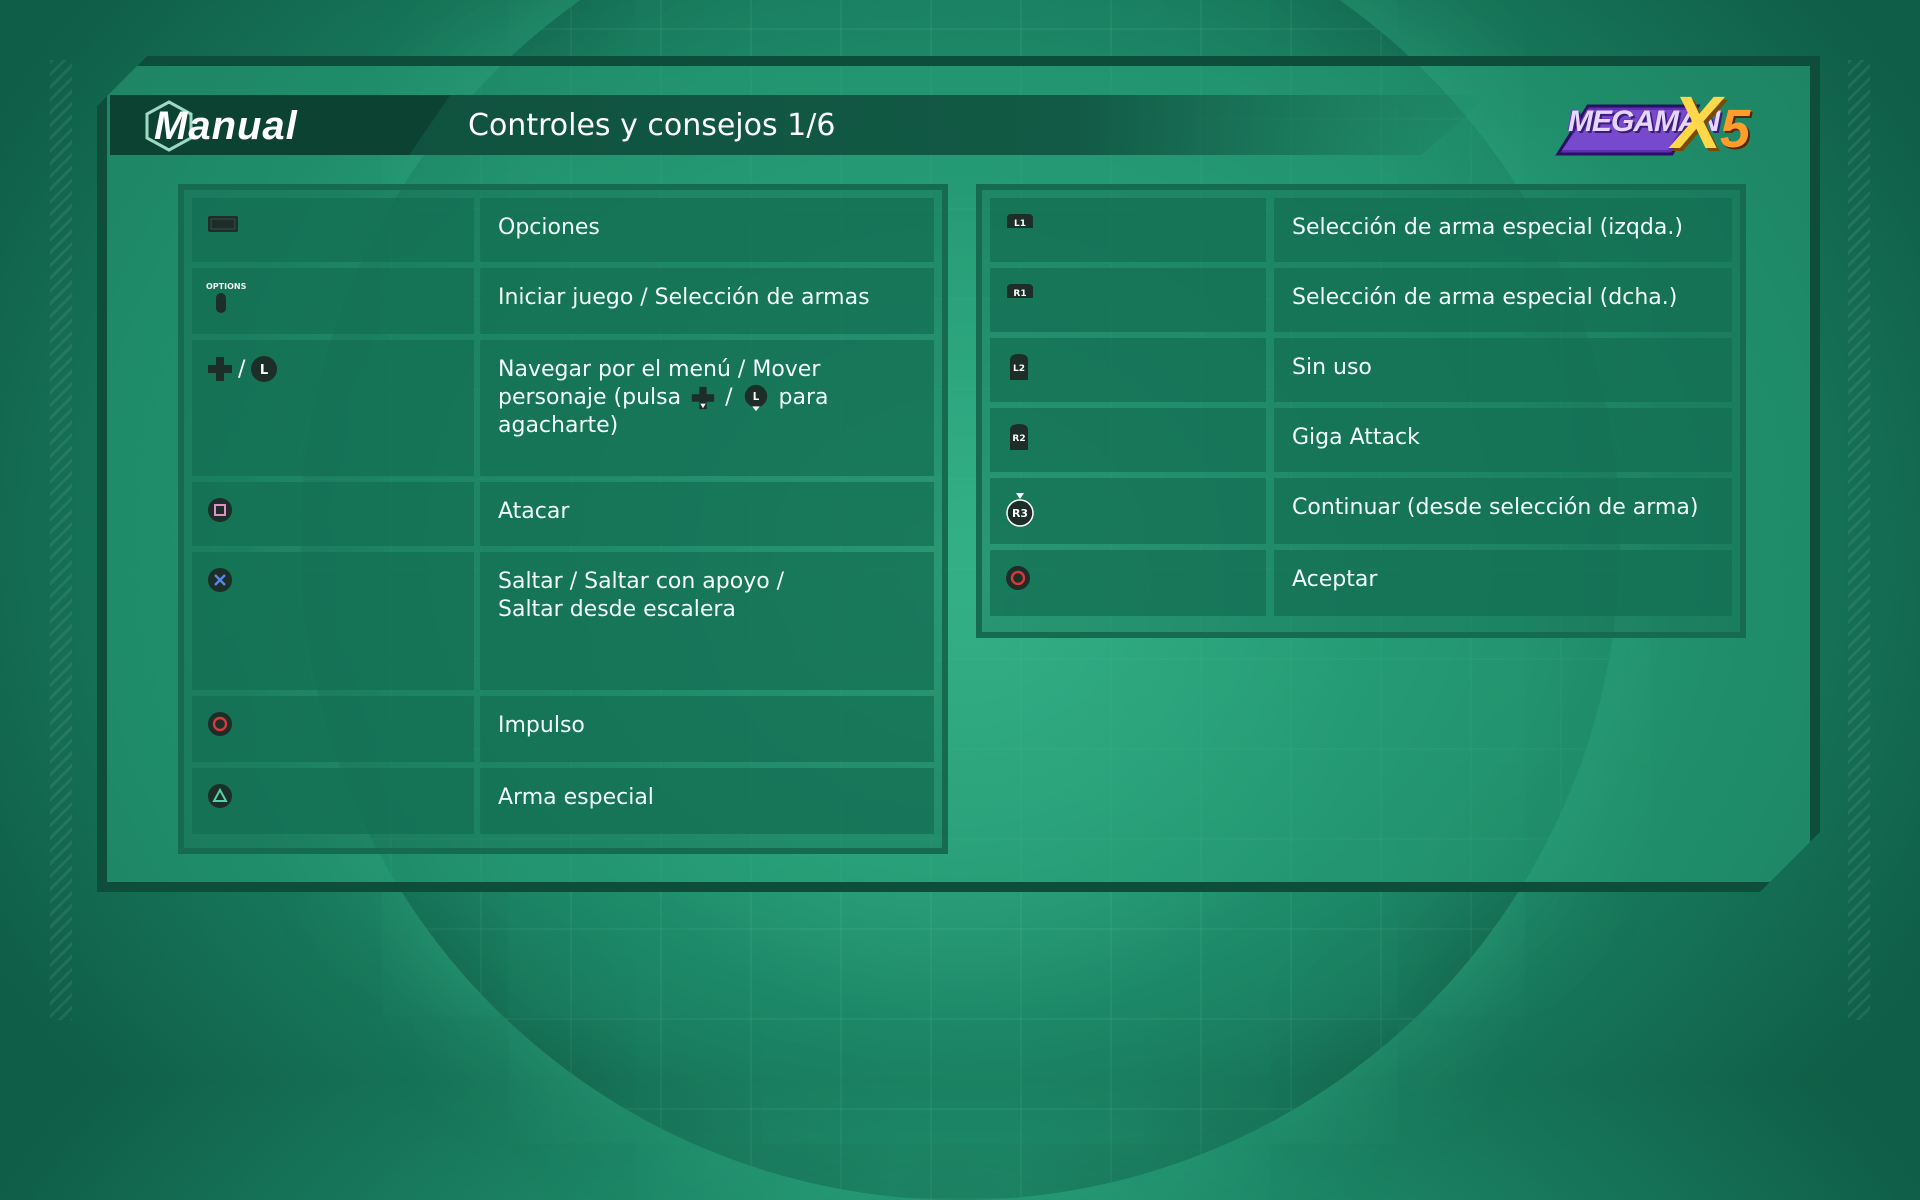  I want to click on control-row: Aceptar, so click(1361, 583).